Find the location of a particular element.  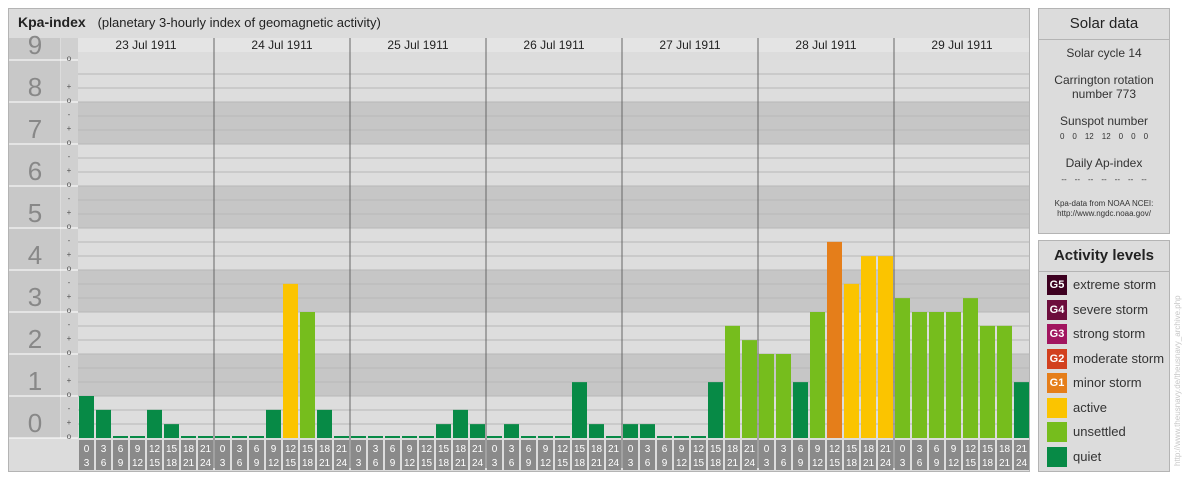

interval-start-label: 0 is located at coordinates (903, 449).